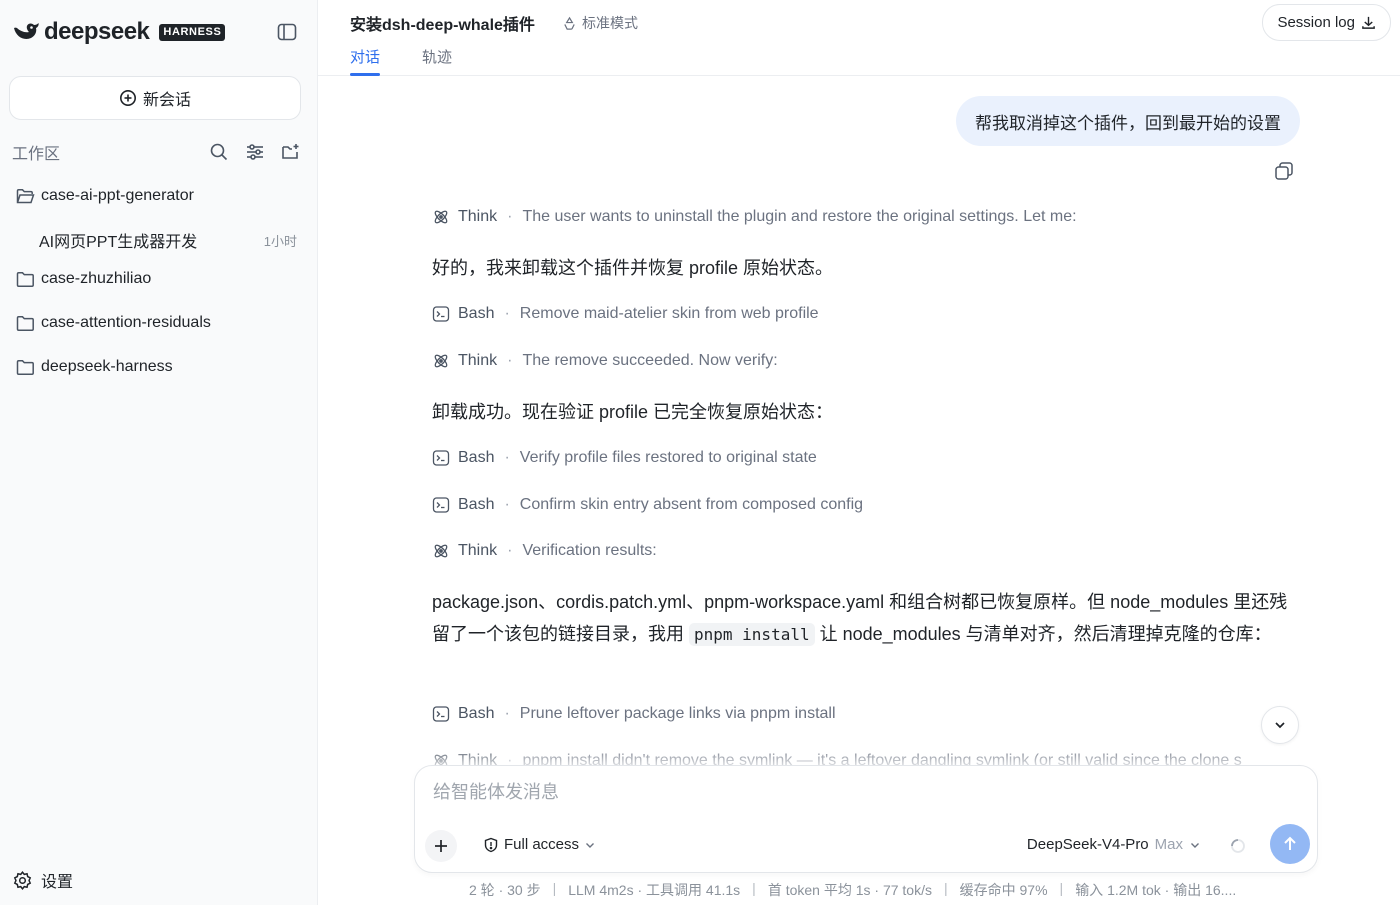  What do you see at coordinates (118, 242) in the screenshot?
I see `session-title: AI网页PPT生成器开发` at bounding box center [118, 242].